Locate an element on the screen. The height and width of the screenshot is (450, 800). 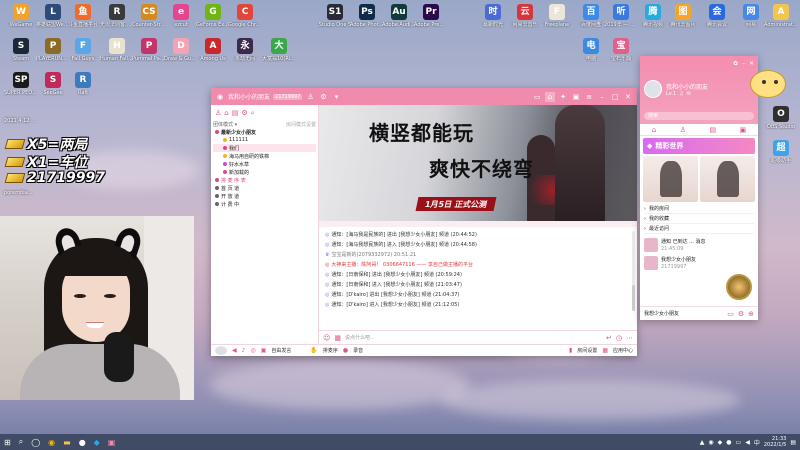
desktop-icon: A Among Us is located at coordinates (213, 50).